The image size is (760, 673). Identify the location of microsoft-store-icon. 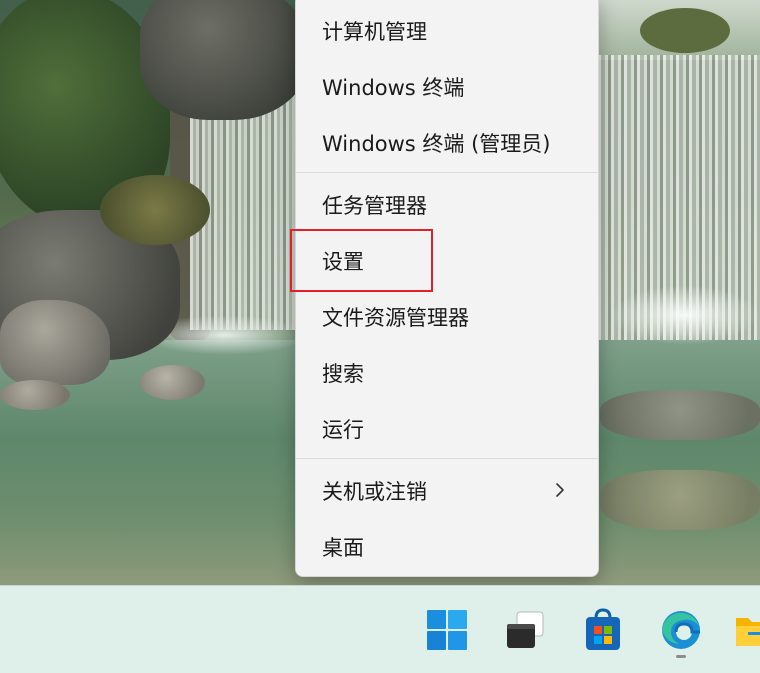
(603, 629).